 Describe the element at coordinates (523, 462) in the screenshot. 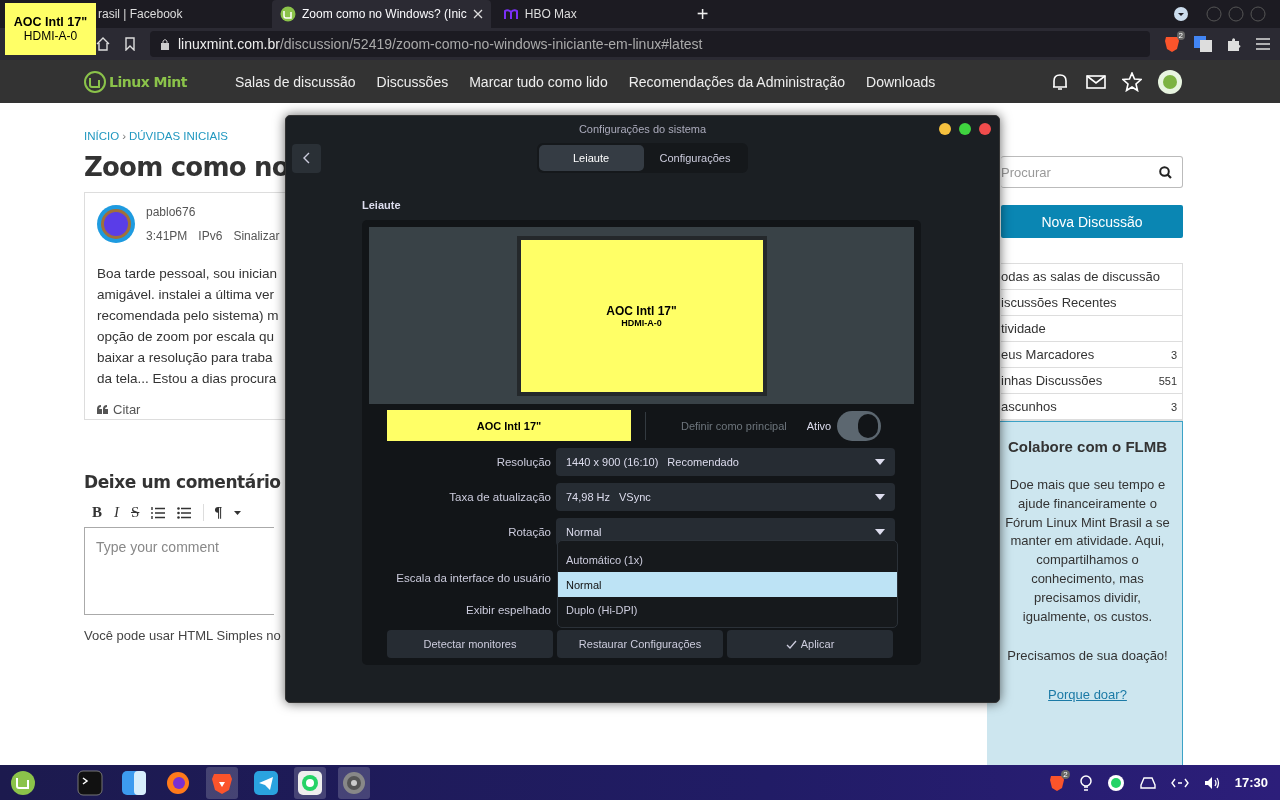

I see `setting-label: Resolução` at that location.